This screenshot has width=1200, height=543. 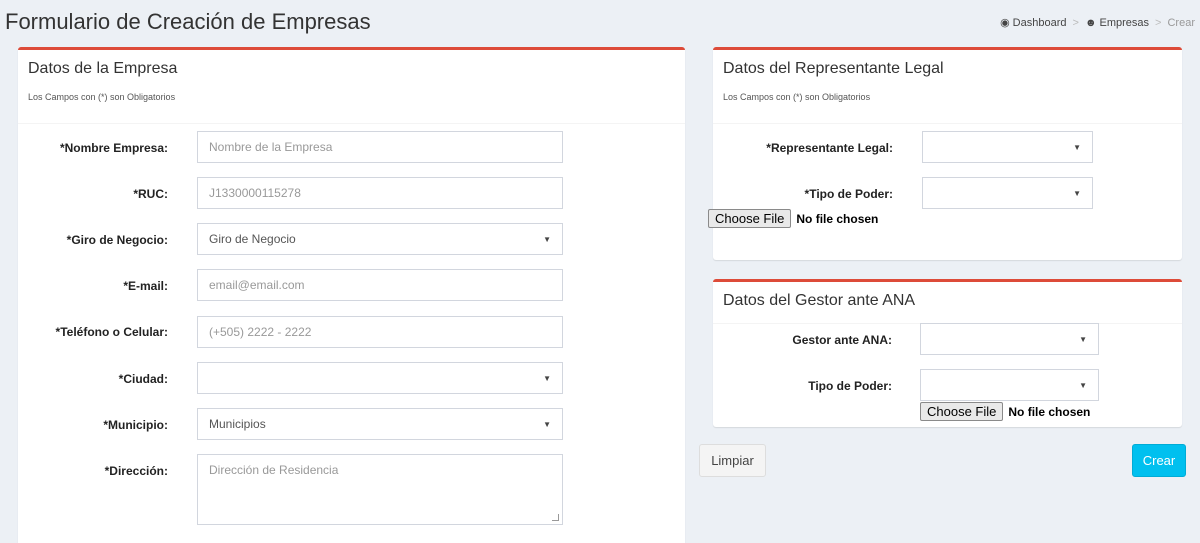 I want to click on direccion-textarea: Dirección de Residencia, so click(x=380, y=489).